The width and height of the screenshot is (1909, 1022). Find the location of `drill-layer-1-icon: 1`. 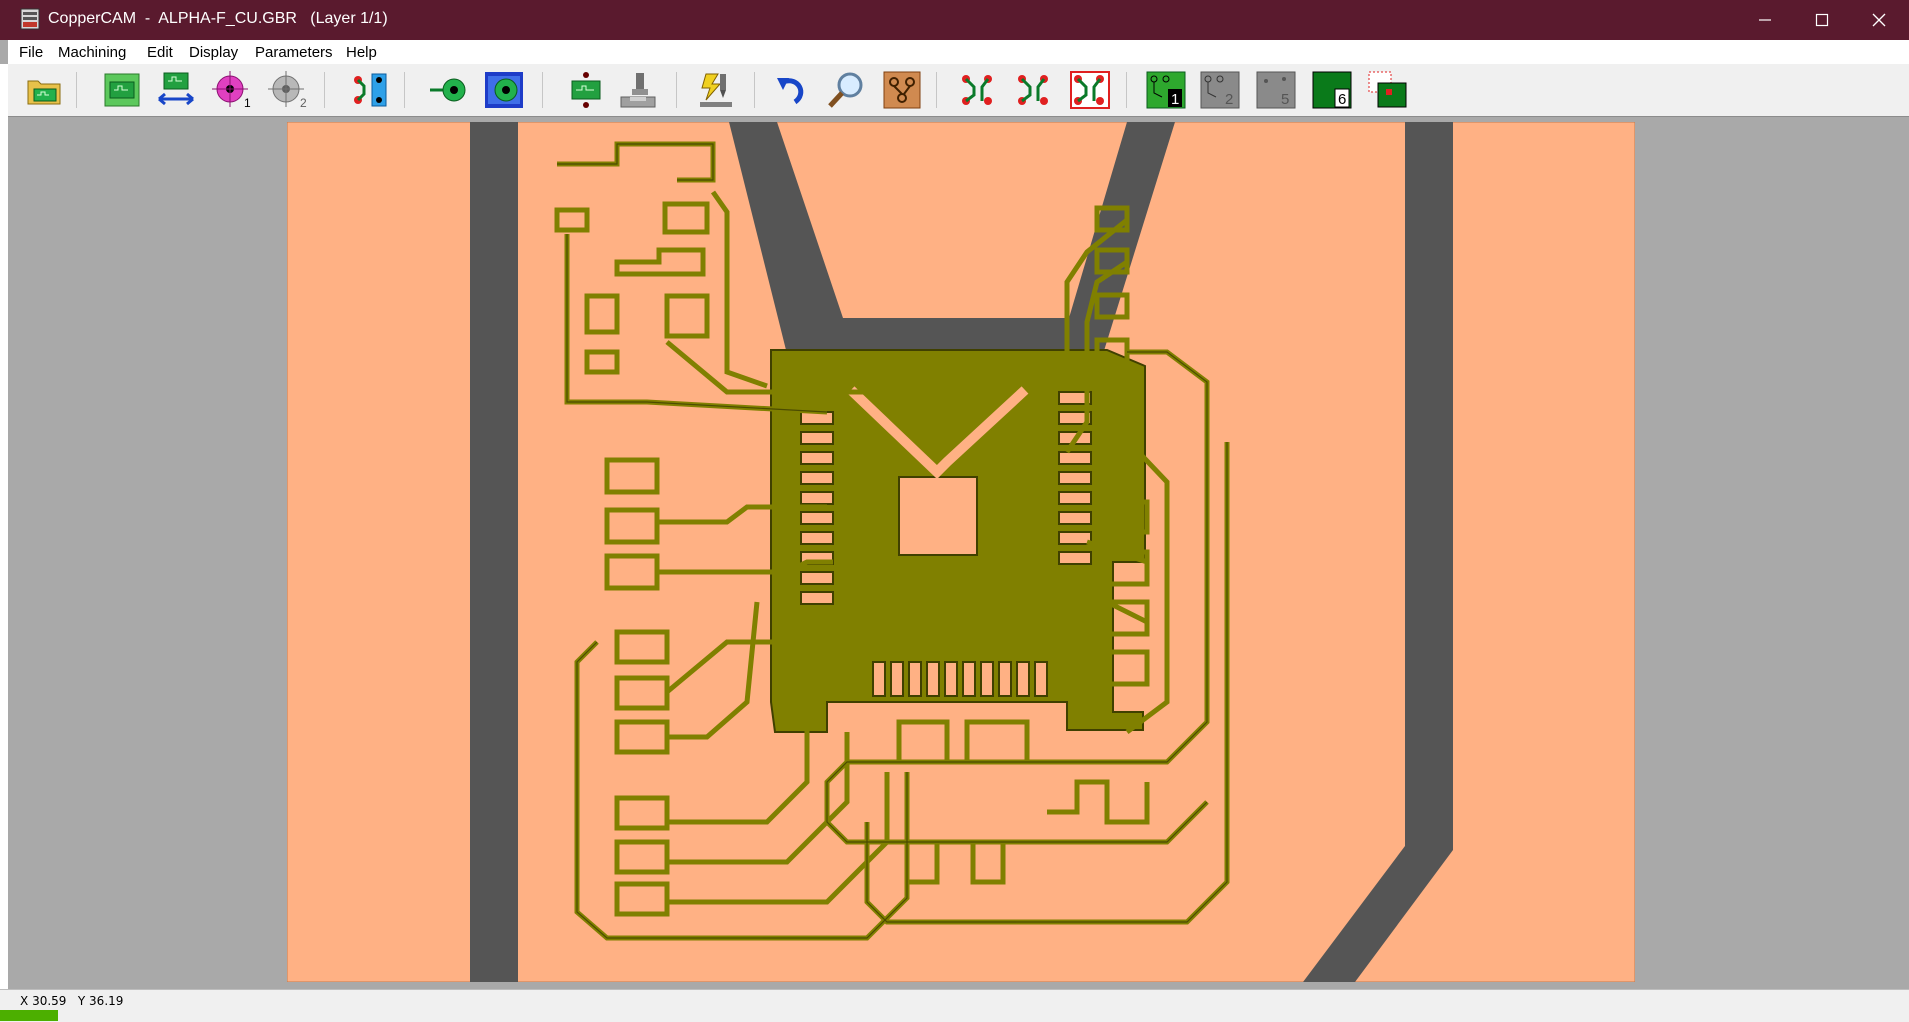

drill-layer-1-icon: 1 is located at coordinates (231, 90).